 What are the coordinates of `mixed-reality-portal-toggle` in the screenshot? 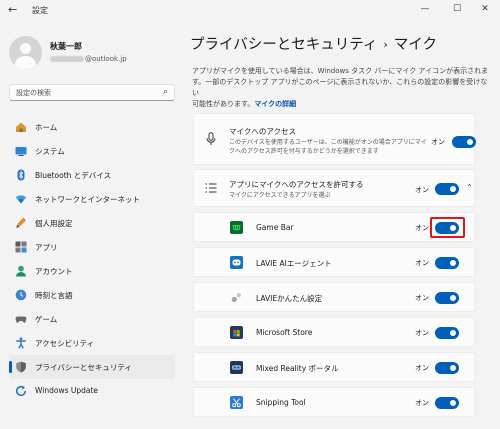 It's located at (447, 368).